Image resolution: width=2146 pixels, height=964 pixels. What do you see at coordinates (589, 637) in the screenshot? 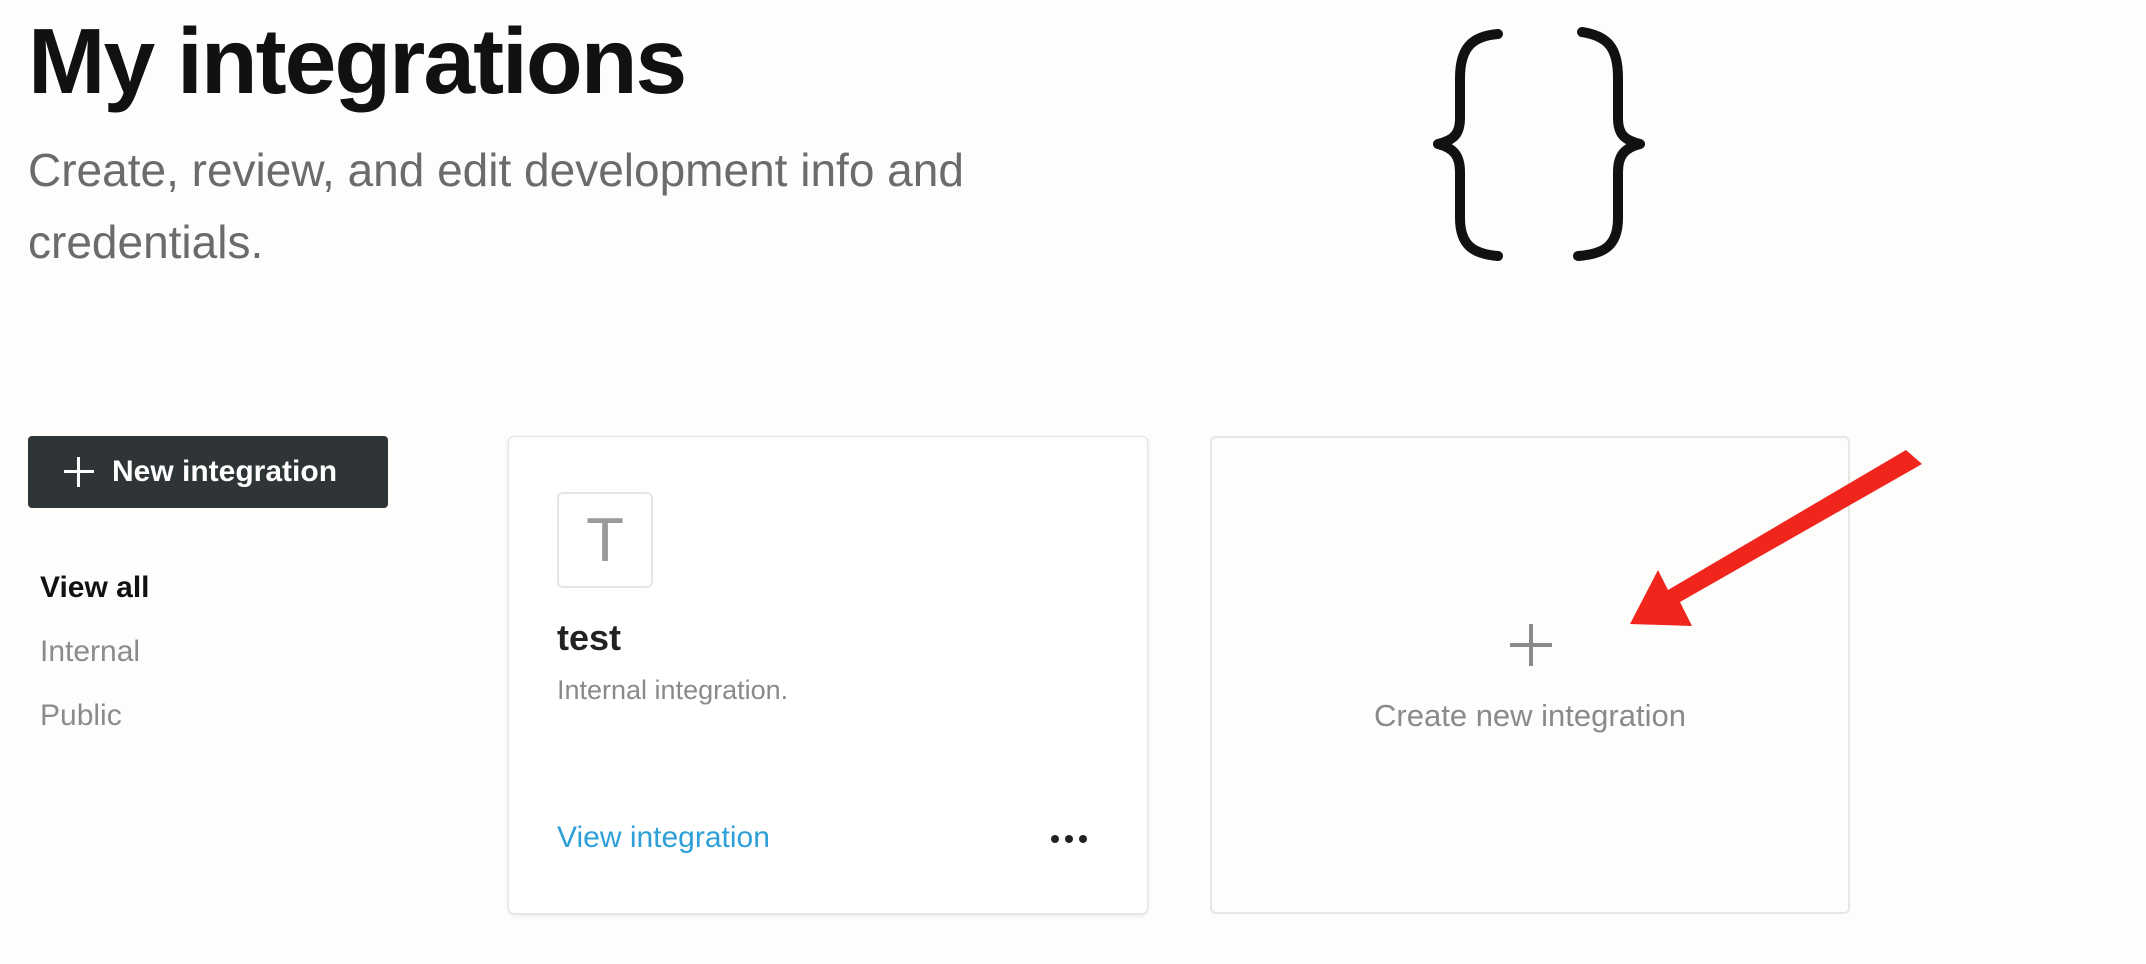
I see `integration-name: test` at bounding box center [589, 637].